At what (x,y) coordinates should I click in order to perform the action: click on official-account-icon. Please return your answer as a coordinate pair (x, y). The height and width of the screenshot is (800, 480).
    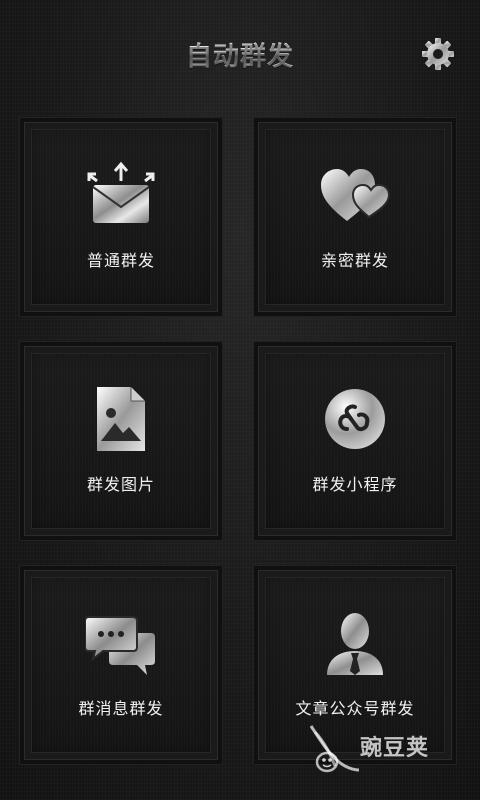
    Looking at the image, I should click on (355, 644).